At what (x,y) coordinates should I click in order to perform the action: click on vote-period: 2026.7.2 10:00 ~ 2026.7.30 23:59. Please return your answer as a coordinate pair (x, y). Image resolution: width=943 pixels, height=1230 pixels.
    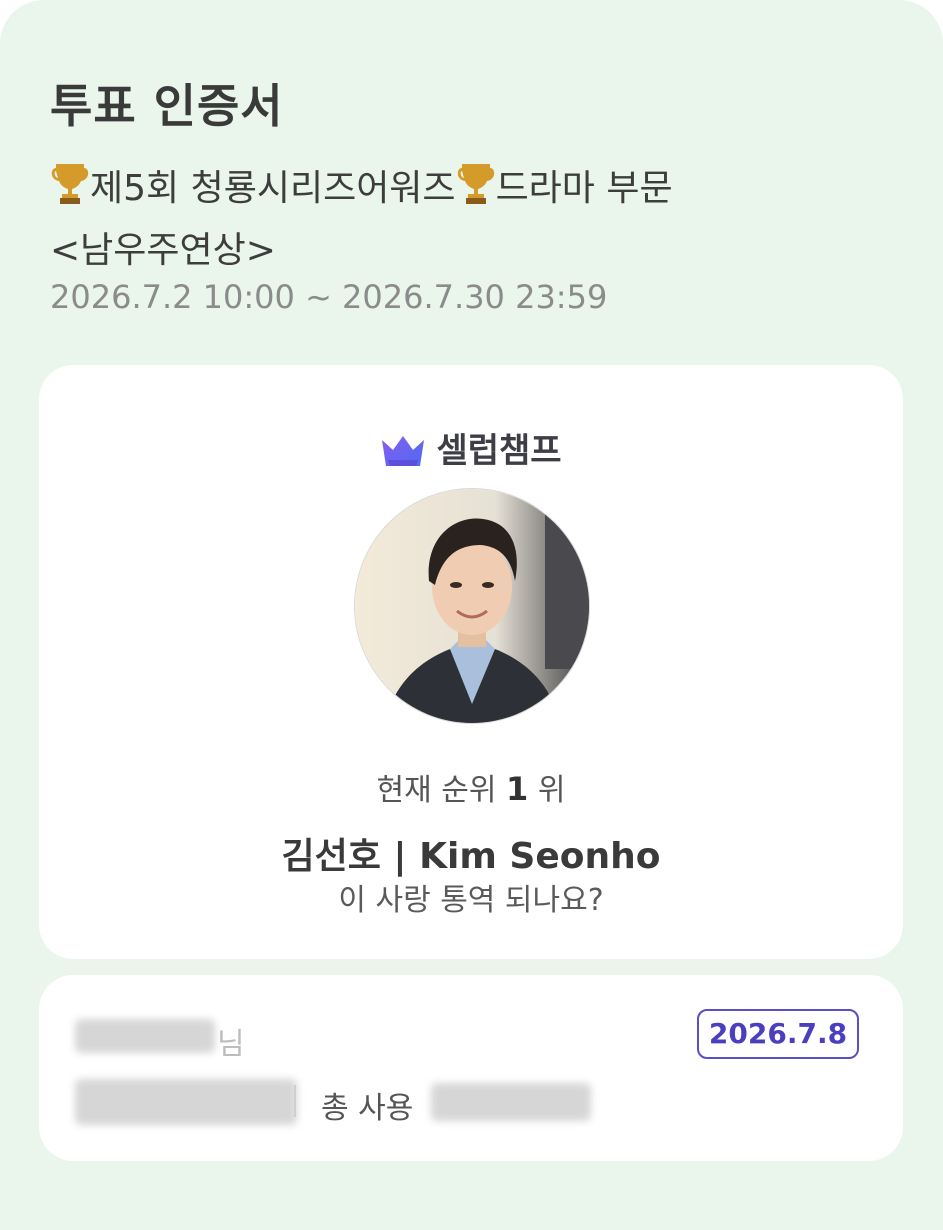
    Looking at the image, I should click on (329, 297).